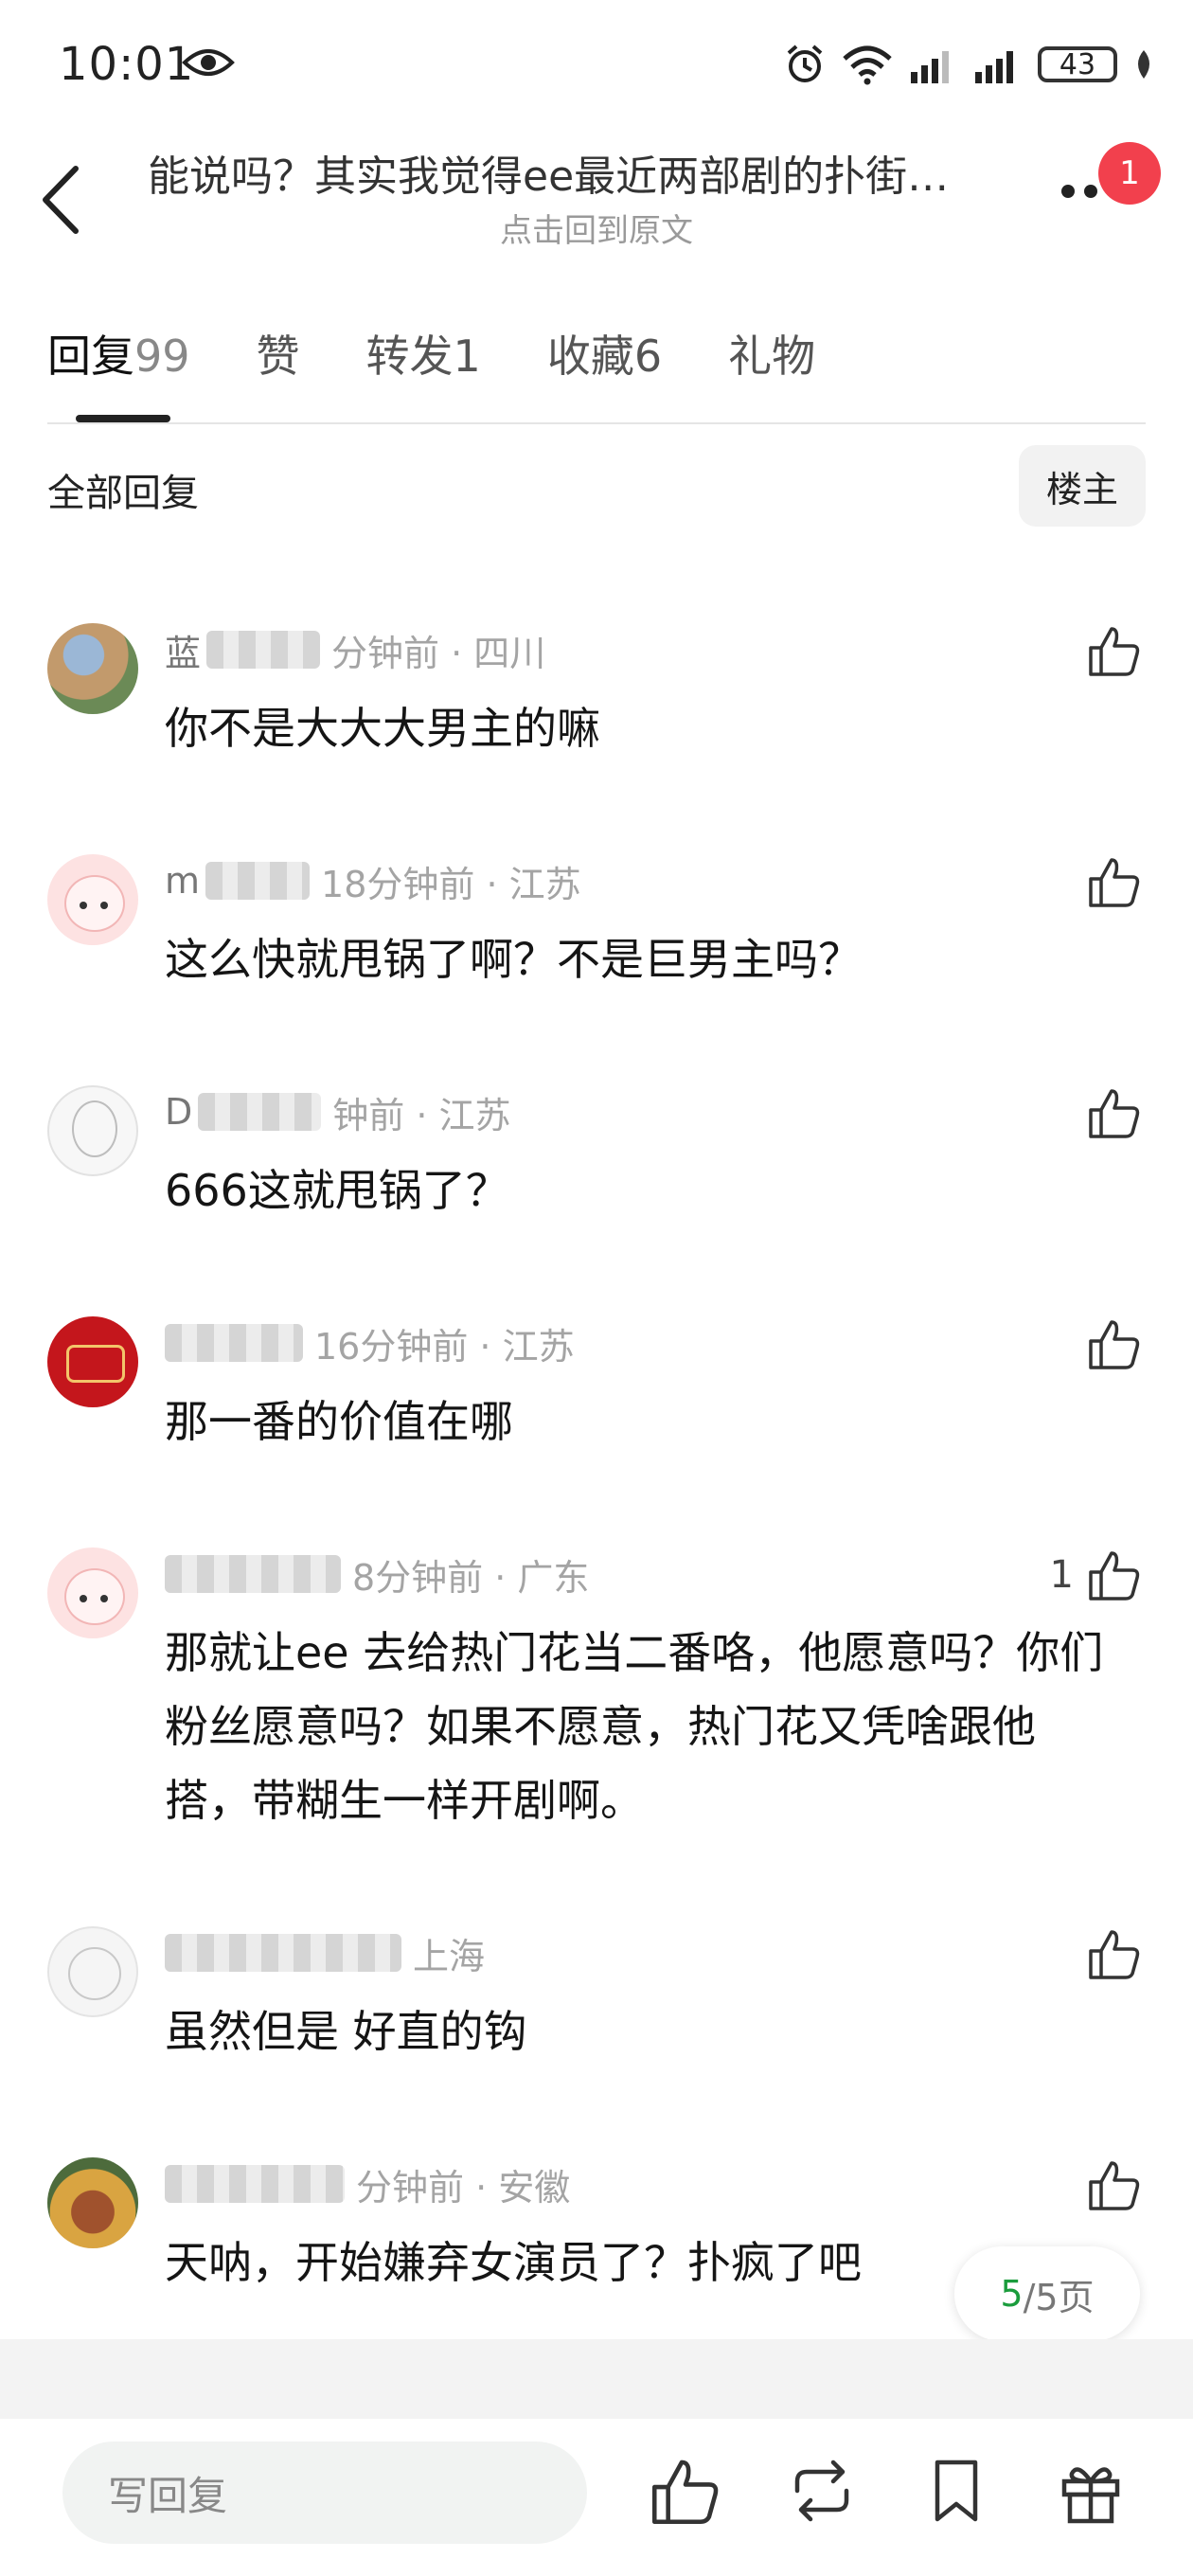 This screenshot has width=1193, height=2576. Describe the element at coordinates (638, 728) in the screenshot. I see `comment-text: 你不是大大大男主的嘛` at that location.